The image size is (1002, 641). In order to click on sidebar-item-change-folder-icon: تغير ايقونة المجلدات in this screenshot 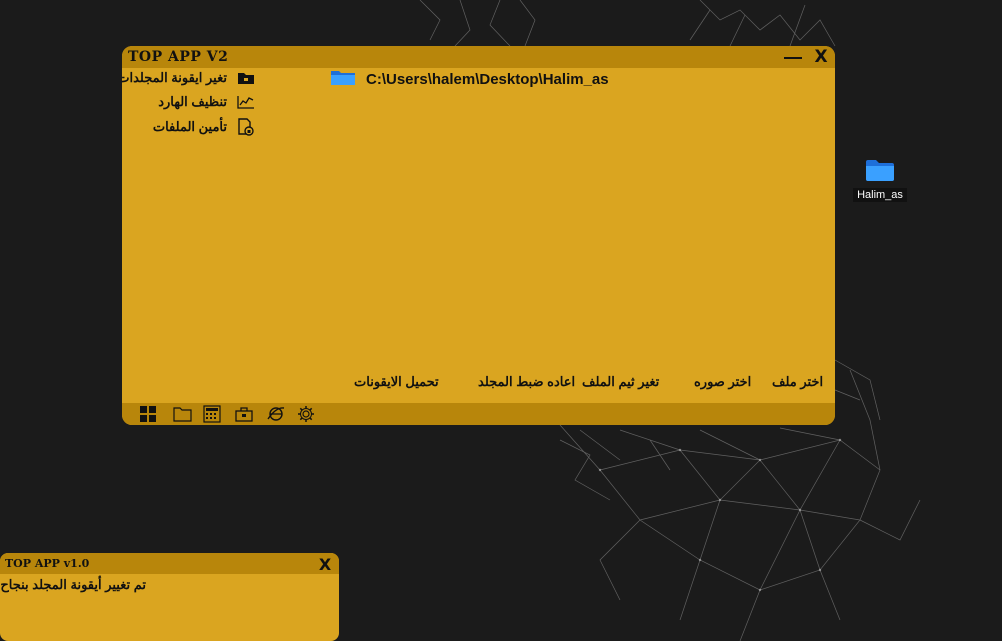, I will do `click(188, 78)`.